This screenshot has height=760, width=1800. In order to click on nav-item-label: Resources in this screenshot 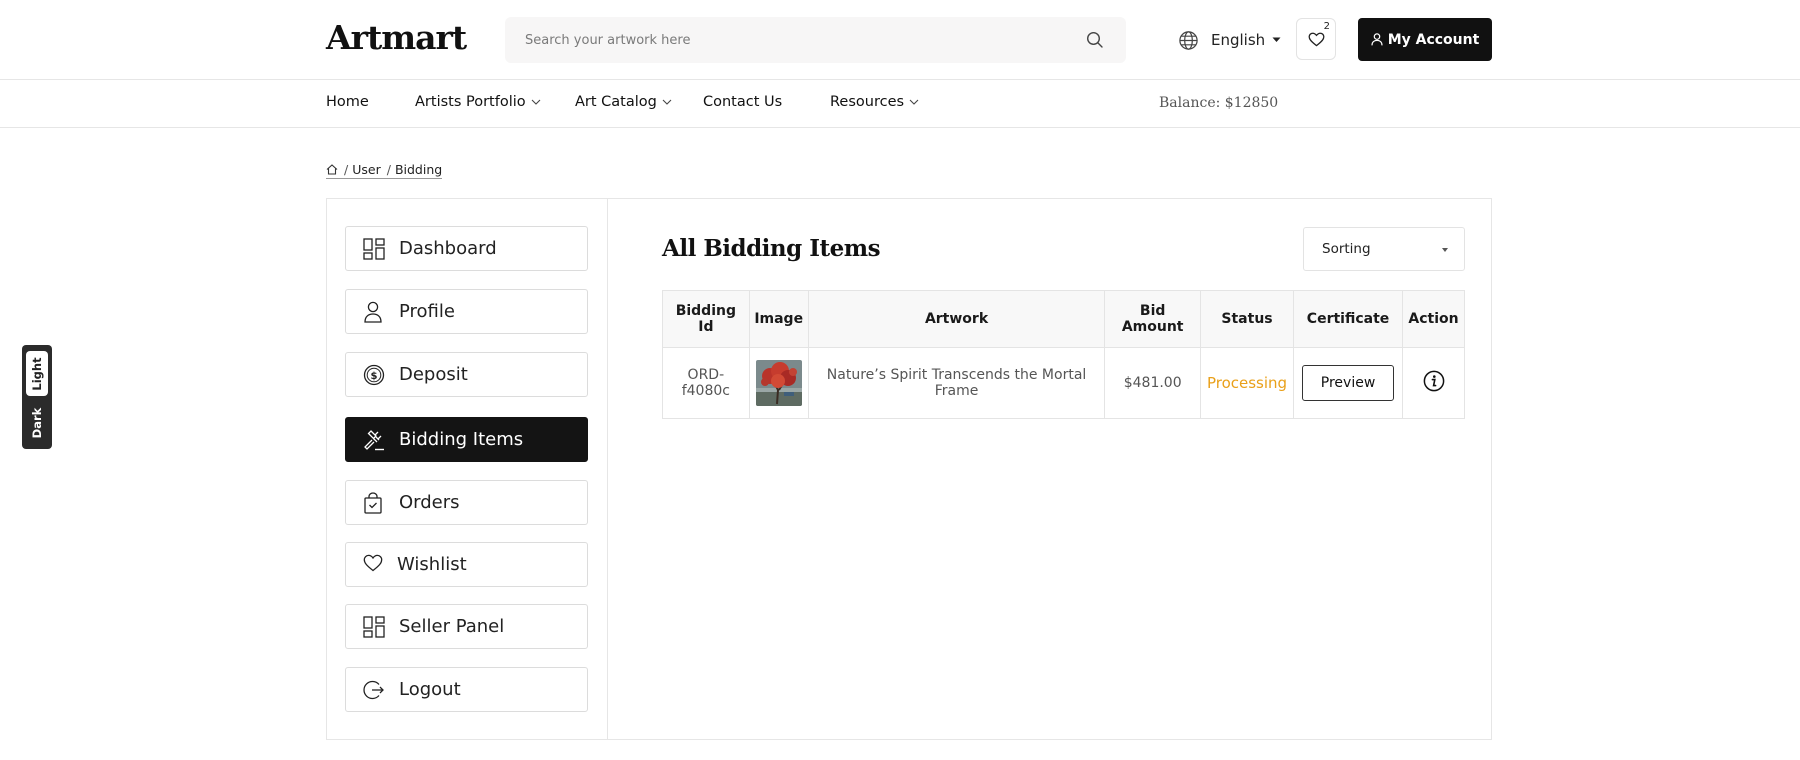, I will do `click(867, 102)`.